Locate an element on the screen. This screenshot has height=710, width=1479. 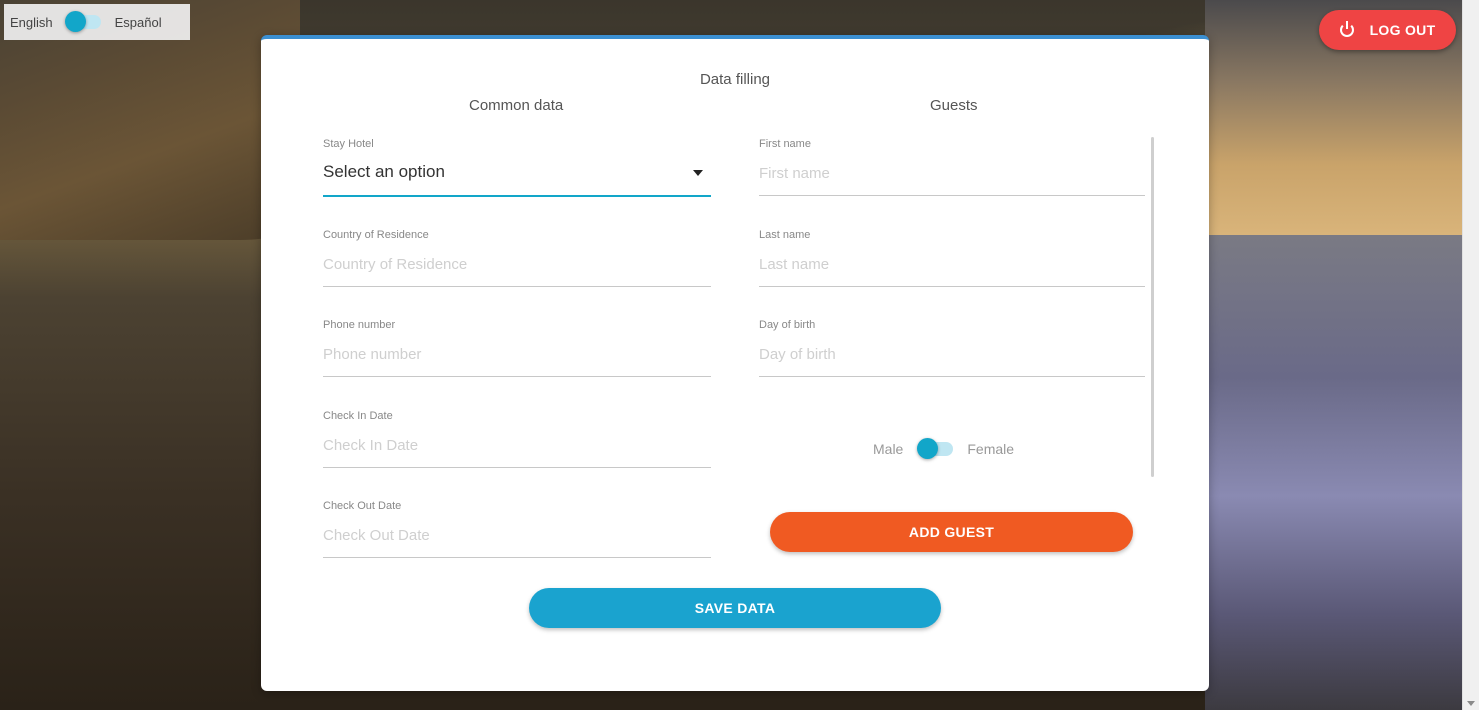
birth-underline is located at coordinates (952, 376).